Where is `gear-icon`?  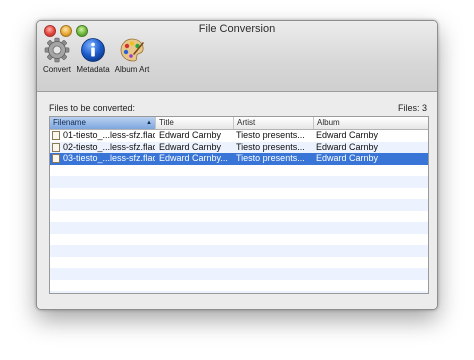
gear-icon is located at coordinates (57, 50).